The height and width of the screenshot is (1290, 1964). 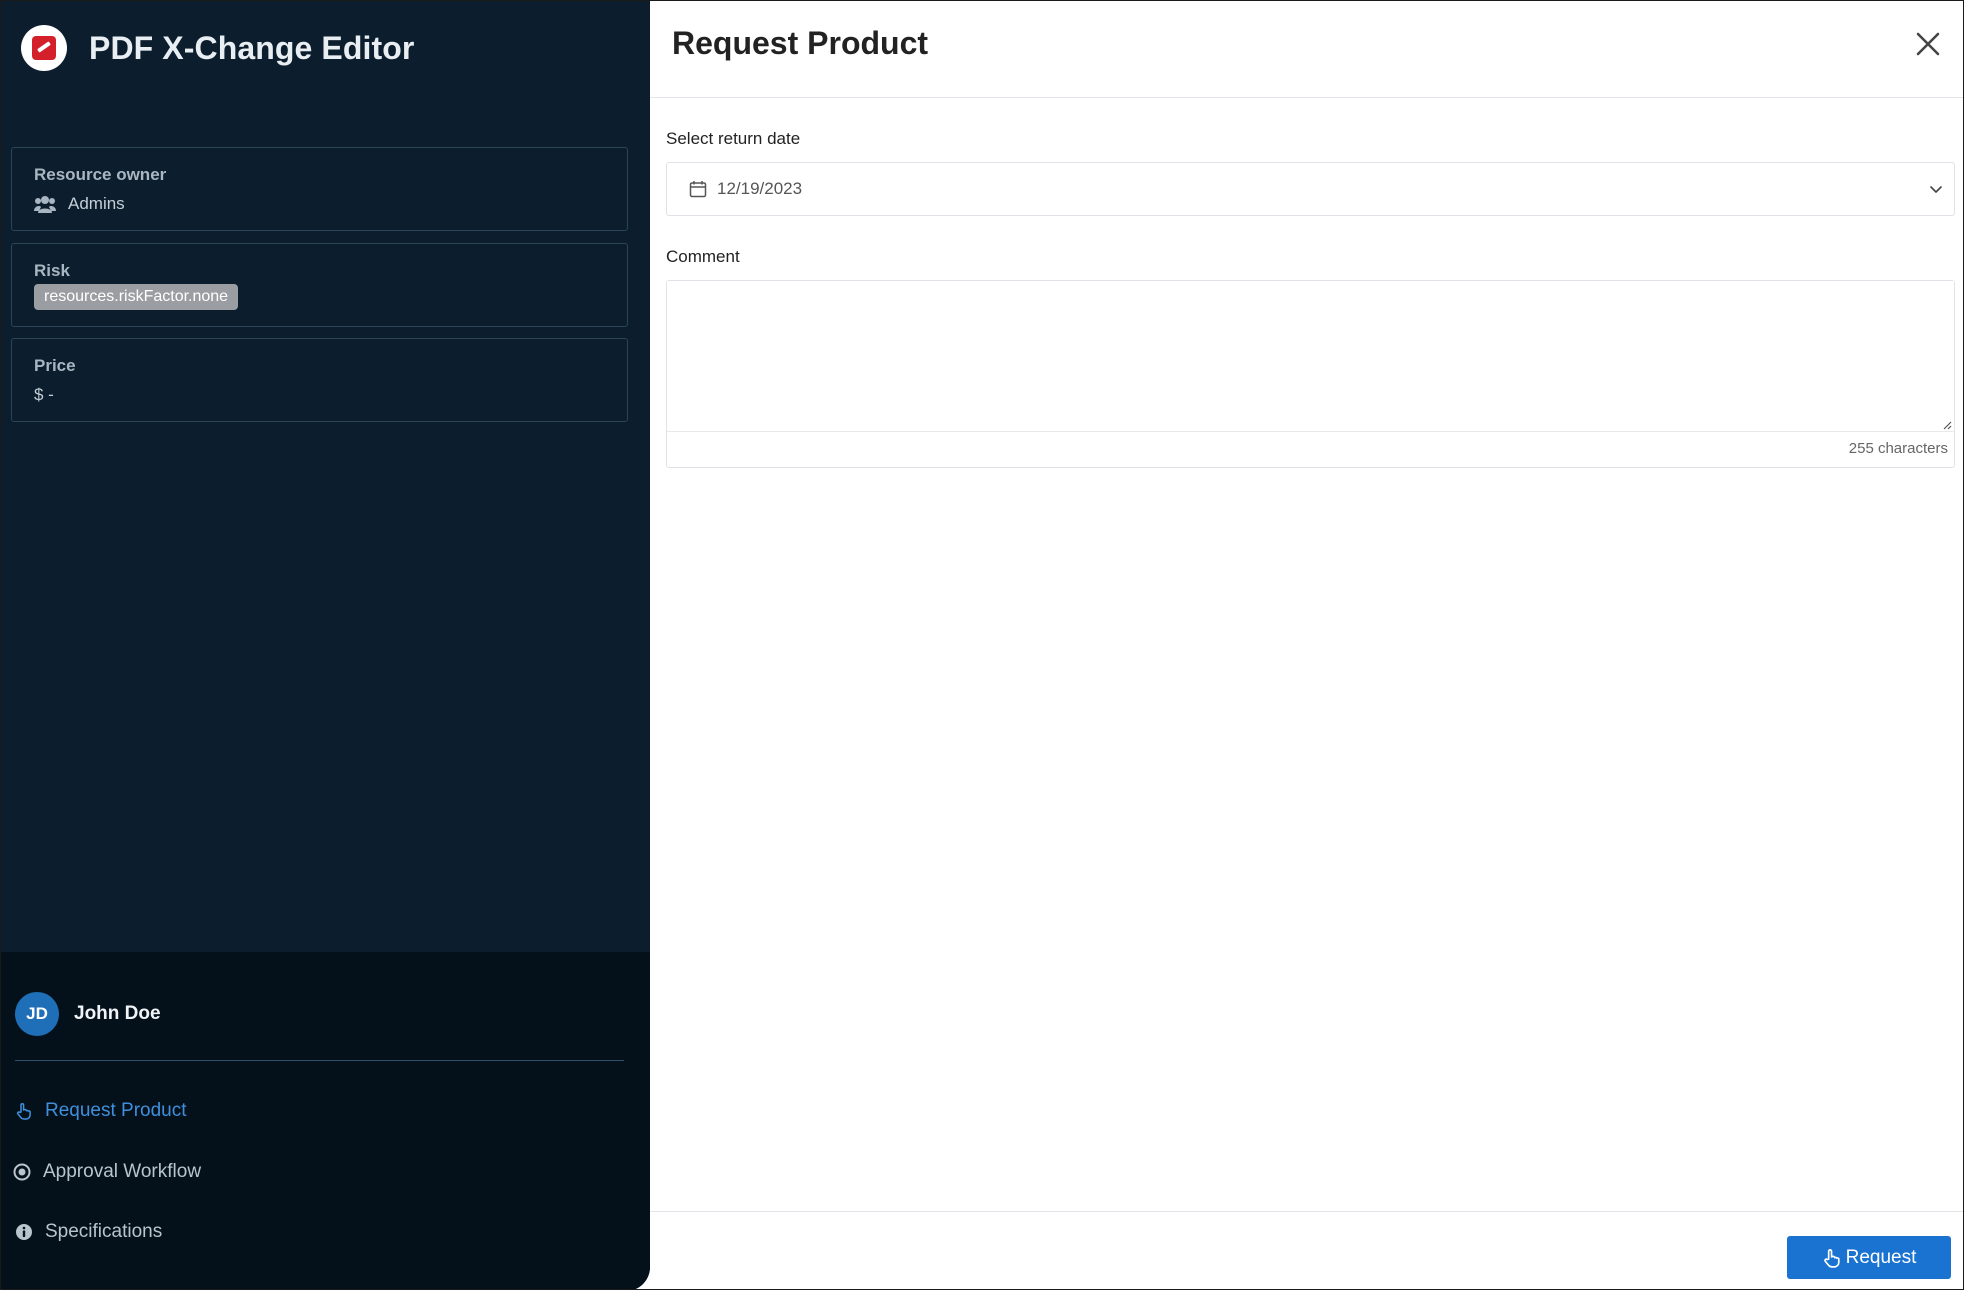 I want to click on brand: PDF X-Change Editor, so click(x=217, y=48).